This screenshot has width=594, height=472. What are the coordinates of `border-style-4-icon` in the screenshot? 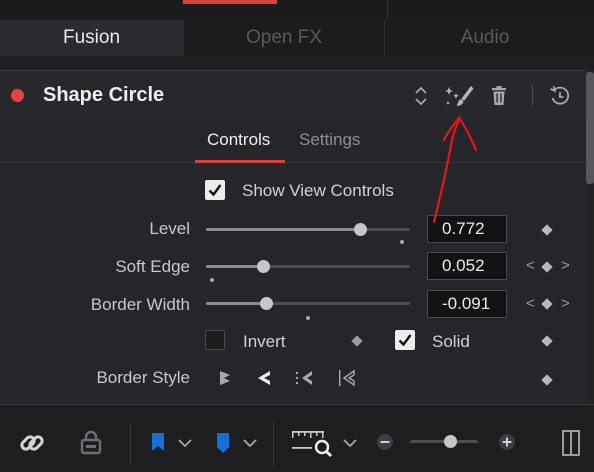 It's located at (346, 378).